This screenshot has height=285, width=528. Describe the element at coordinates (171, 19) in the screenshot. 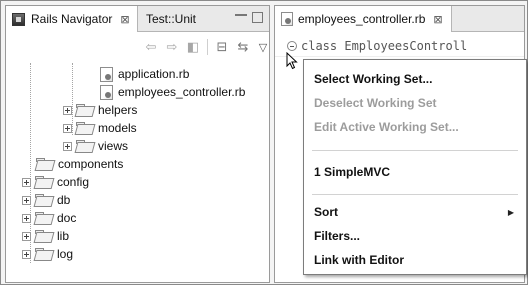

I see `tab-test-unit-label: Test::Unit` at that location.